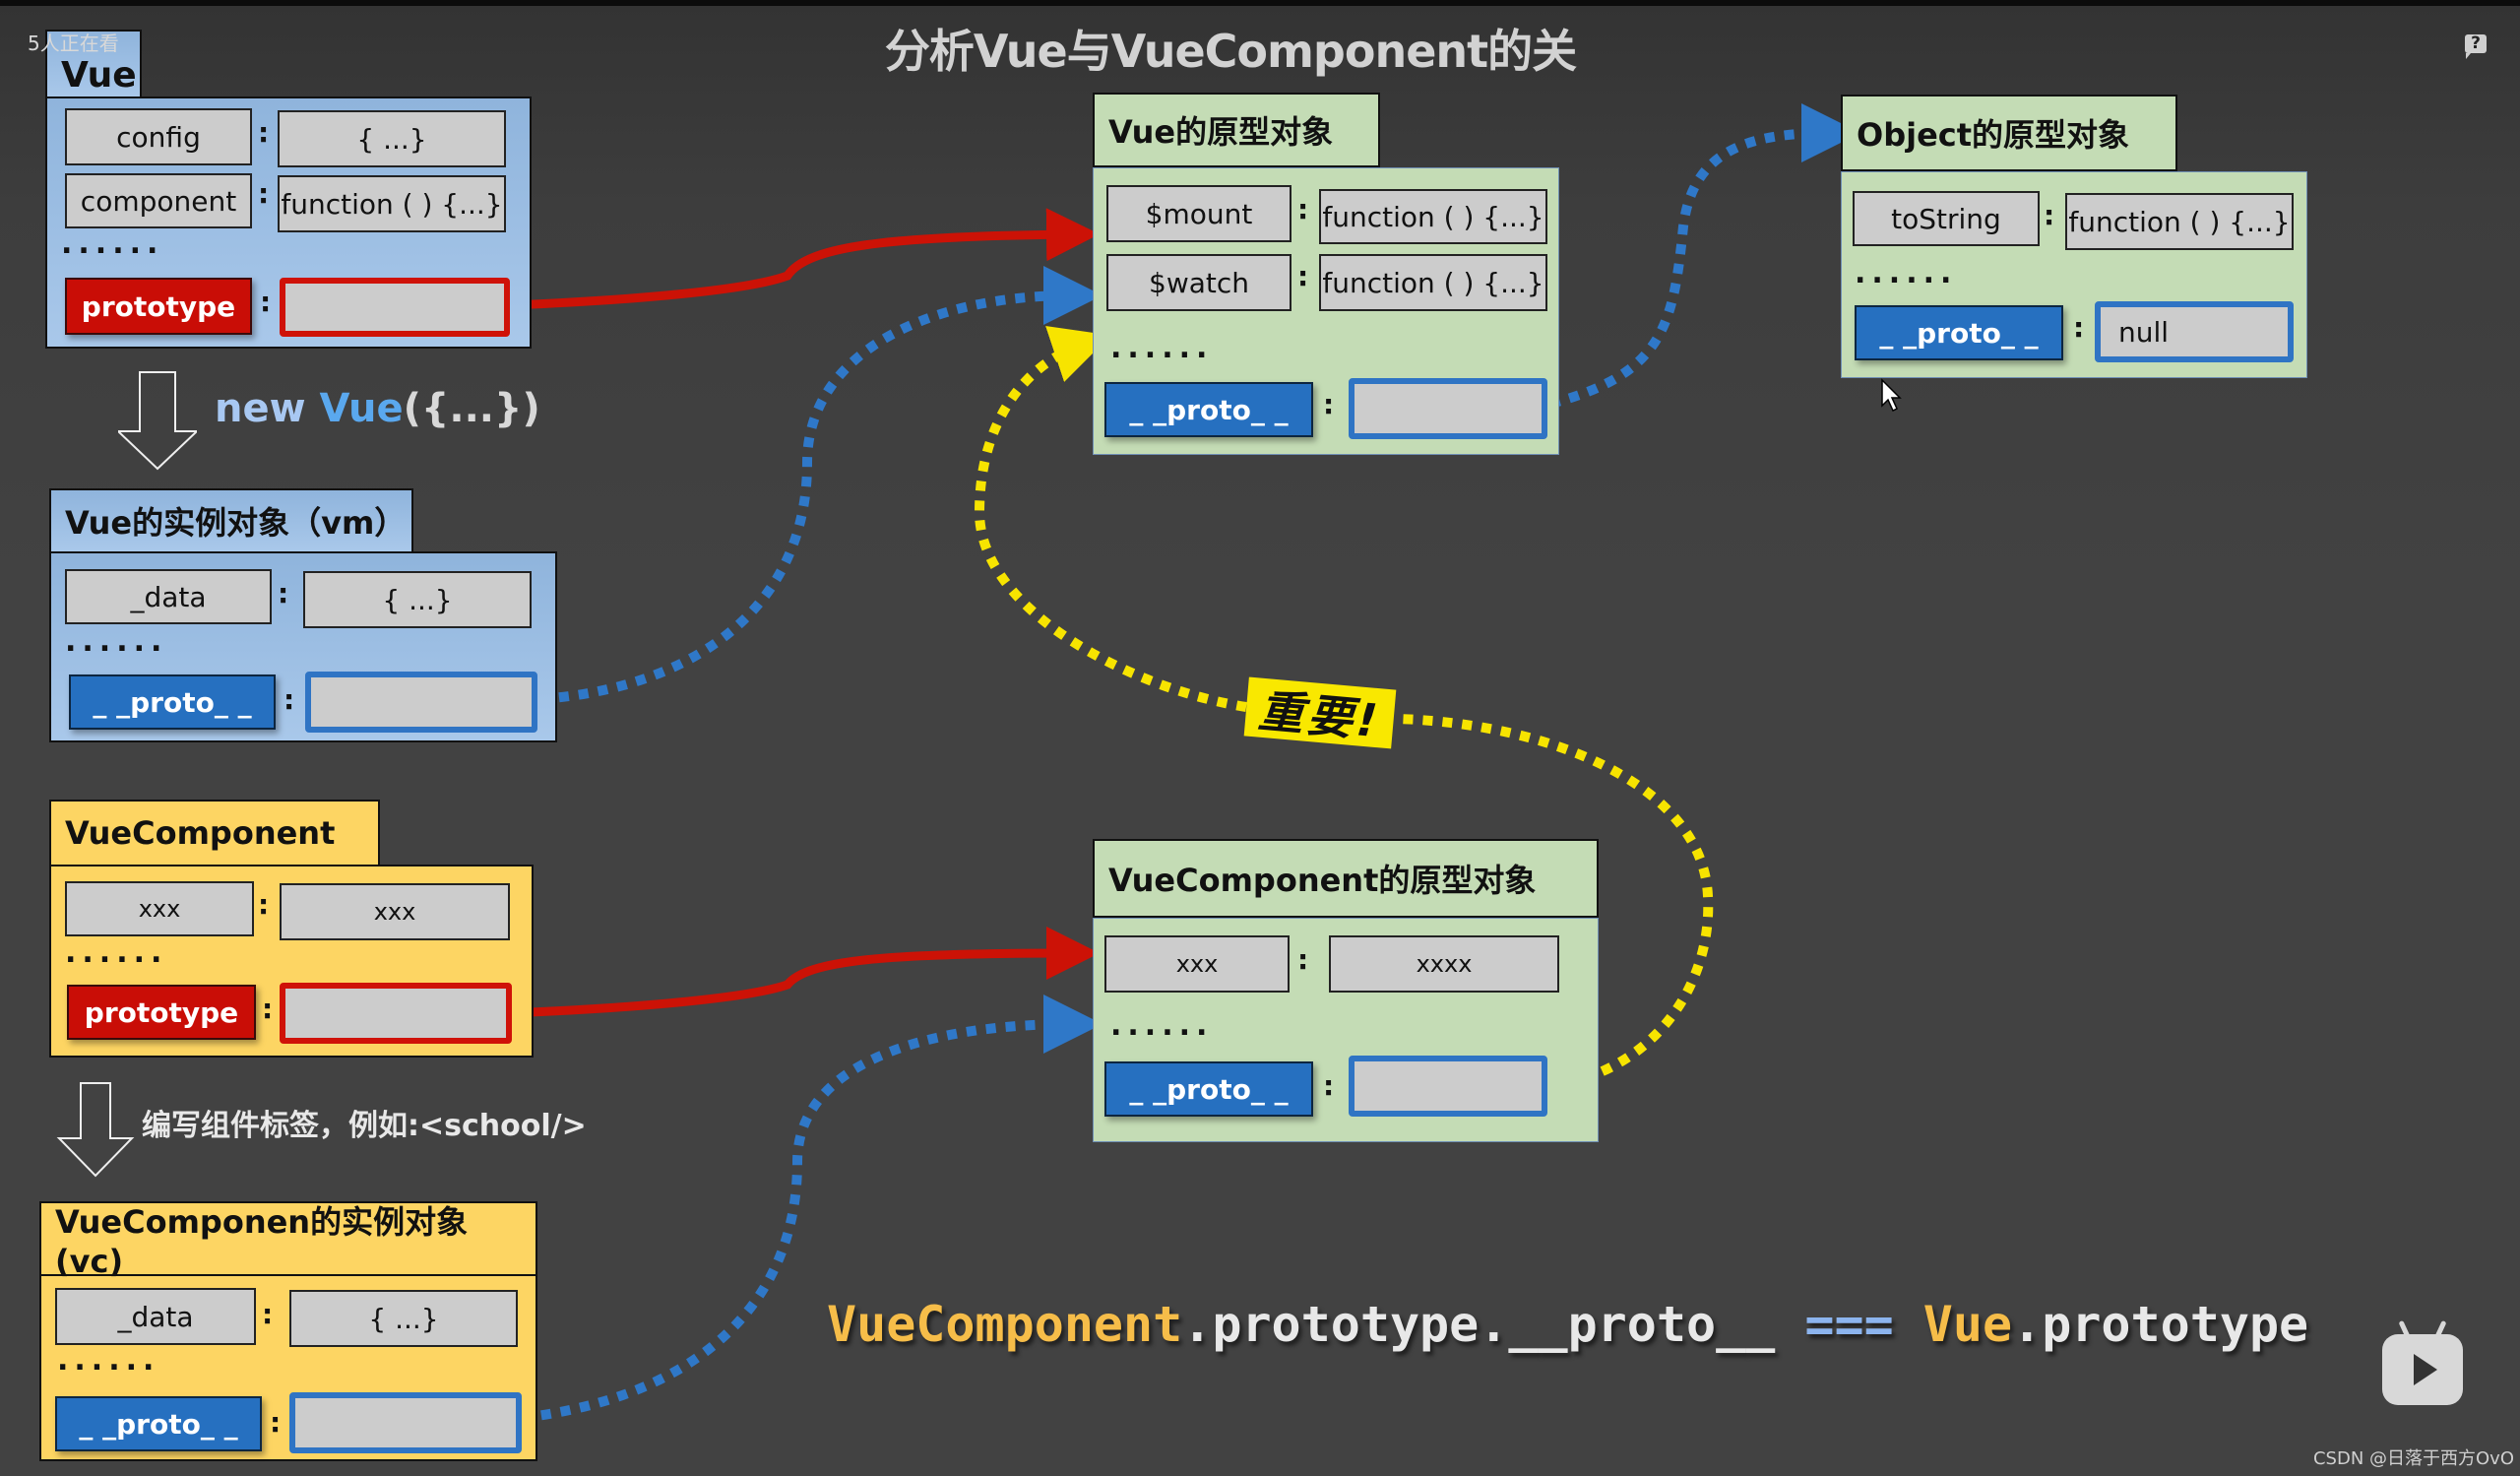 The image size is (2520, 1476). What do you see at coordinates (804, 972) in the screenshot?
I see `arrow-vuecomponent-prototype` at bounding box center [804, 972].